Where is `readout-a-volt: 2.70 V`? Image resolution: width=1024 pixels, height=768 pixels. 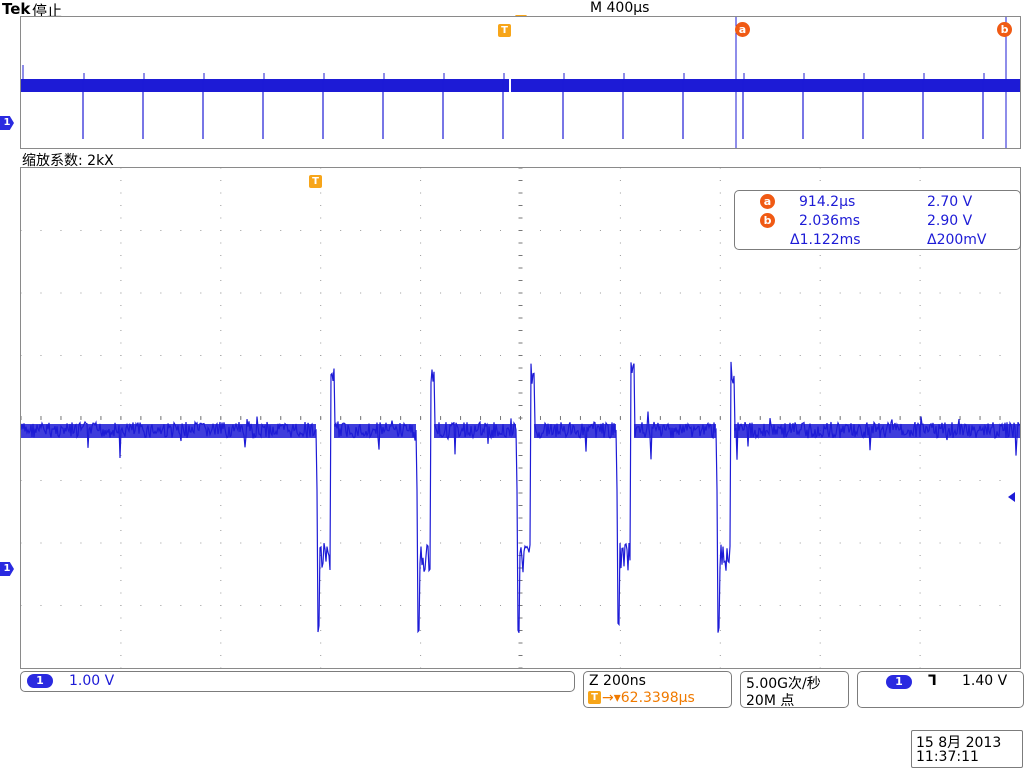
readout-a-volt: 2.70 V is located at coordinates (950, 202).